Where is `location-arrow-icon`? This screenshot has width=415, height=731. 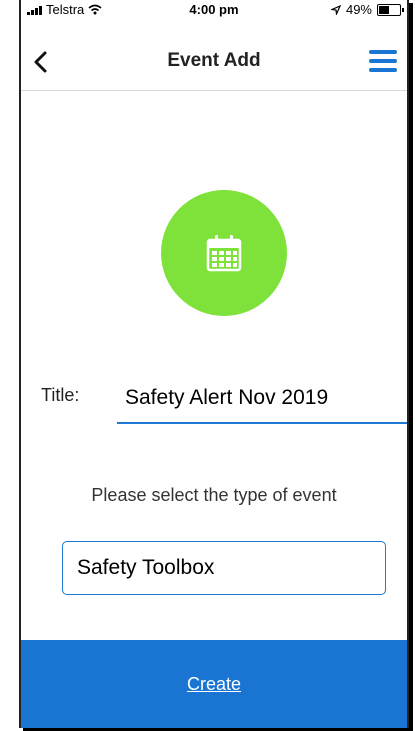 location-arrow-icon is located at coordinates (335, 9).